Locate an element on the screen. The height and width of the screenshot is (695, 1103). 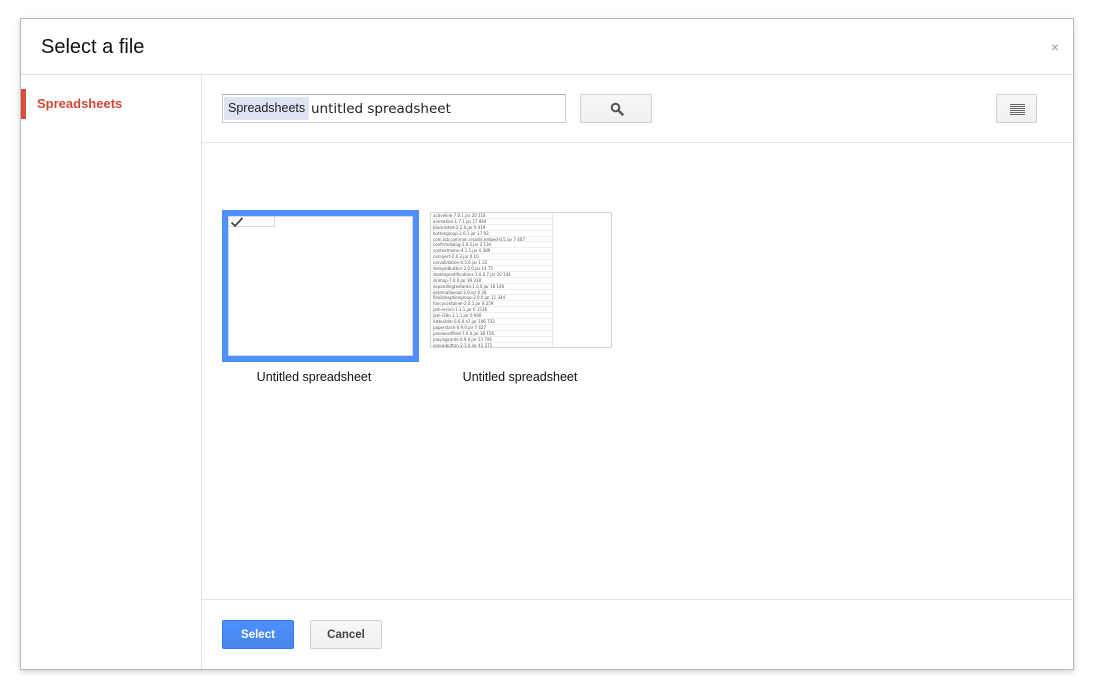
checkmark-icon is located at coordinates (237, 222).